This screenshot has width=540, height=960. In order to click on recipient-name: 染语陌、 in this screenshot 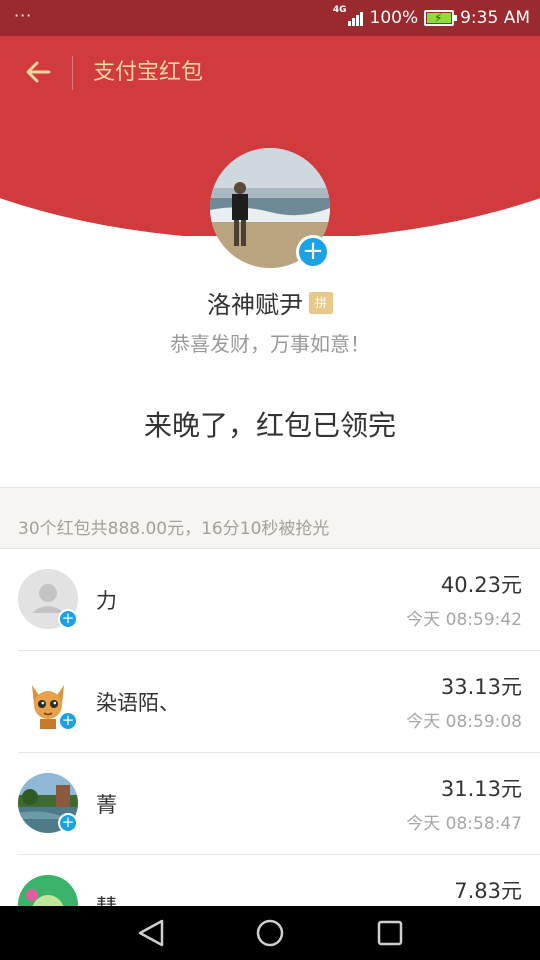, I will do `click(138, 703)`.